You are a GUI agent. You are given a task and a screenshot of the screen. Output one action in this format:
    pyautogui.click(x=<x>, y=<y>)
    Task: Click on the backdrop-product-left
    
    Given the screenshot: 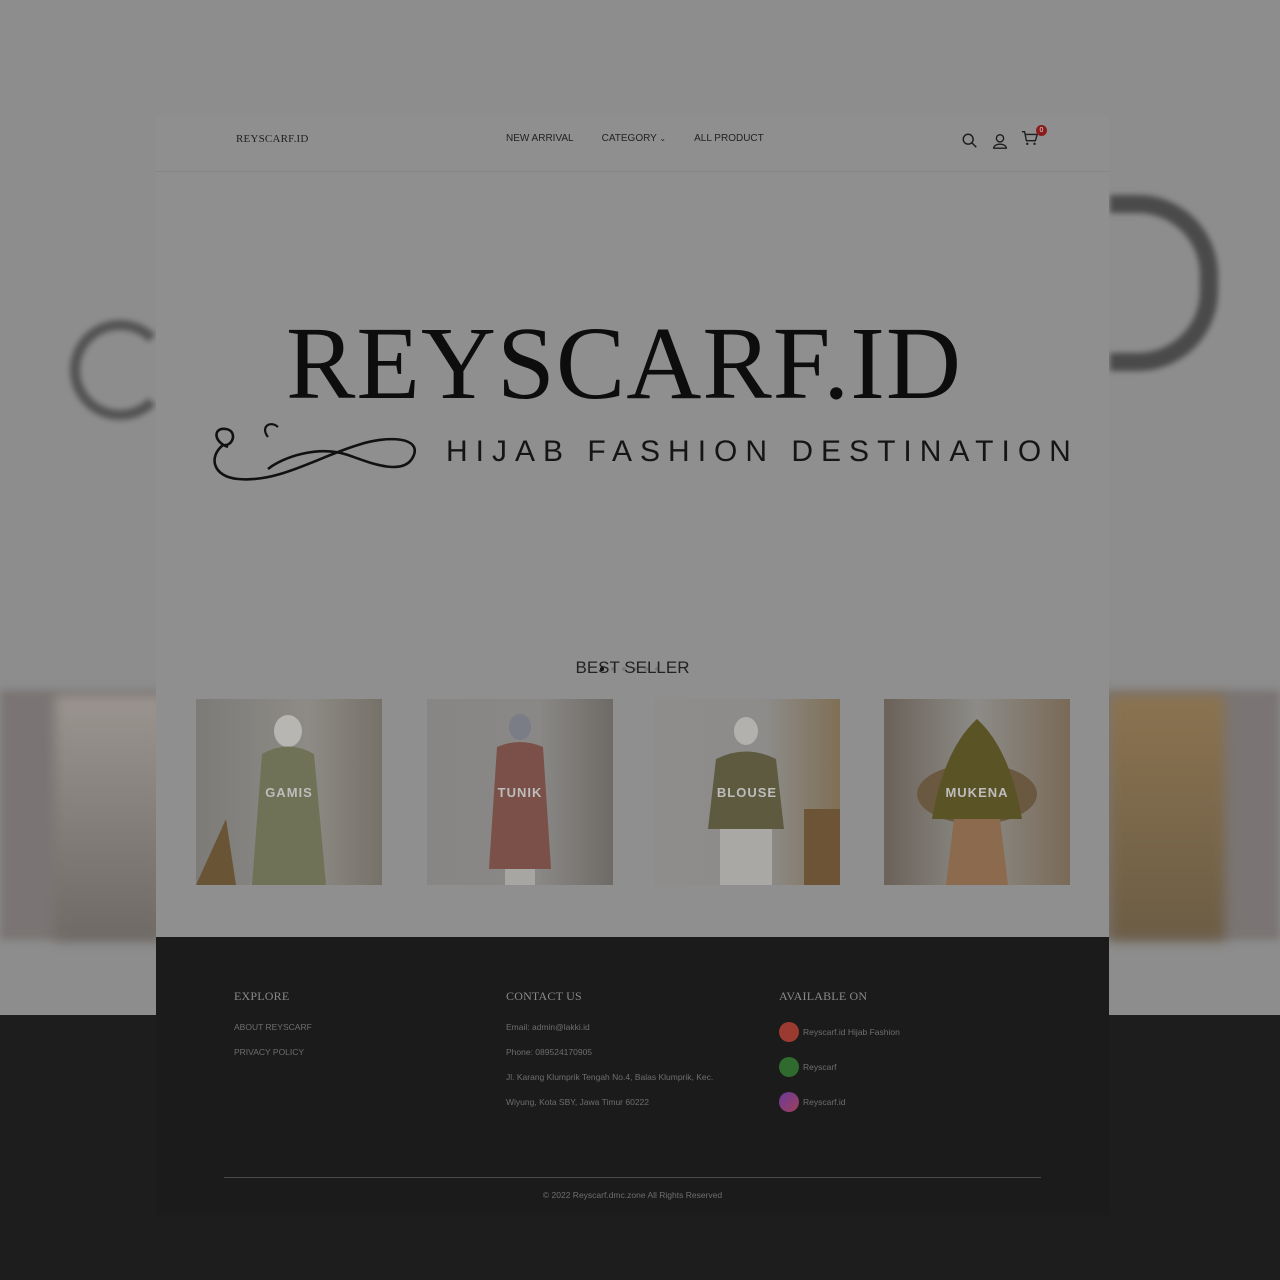 What is the action you would take?
    pyautogui.click(x=110, y=817)
    